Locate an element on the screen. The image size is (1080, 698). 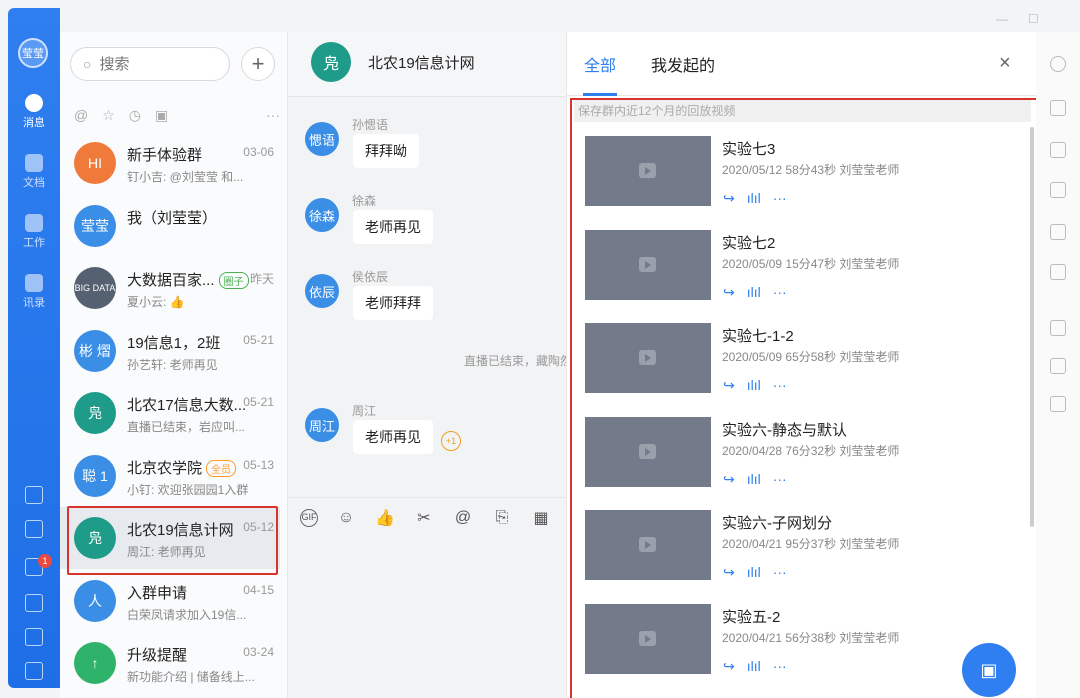
avatar: 愢语 is located at coordinates (322, 139).